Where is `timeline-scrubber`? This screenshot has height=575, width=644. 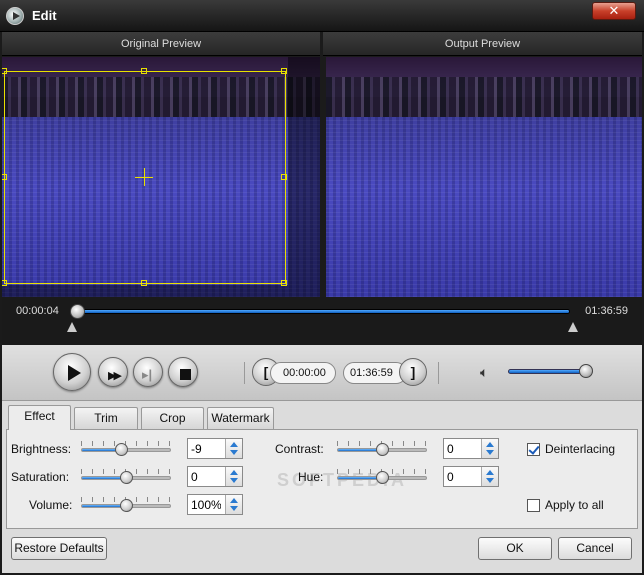
timeline-scrubber is located at coordinates (77, 311).